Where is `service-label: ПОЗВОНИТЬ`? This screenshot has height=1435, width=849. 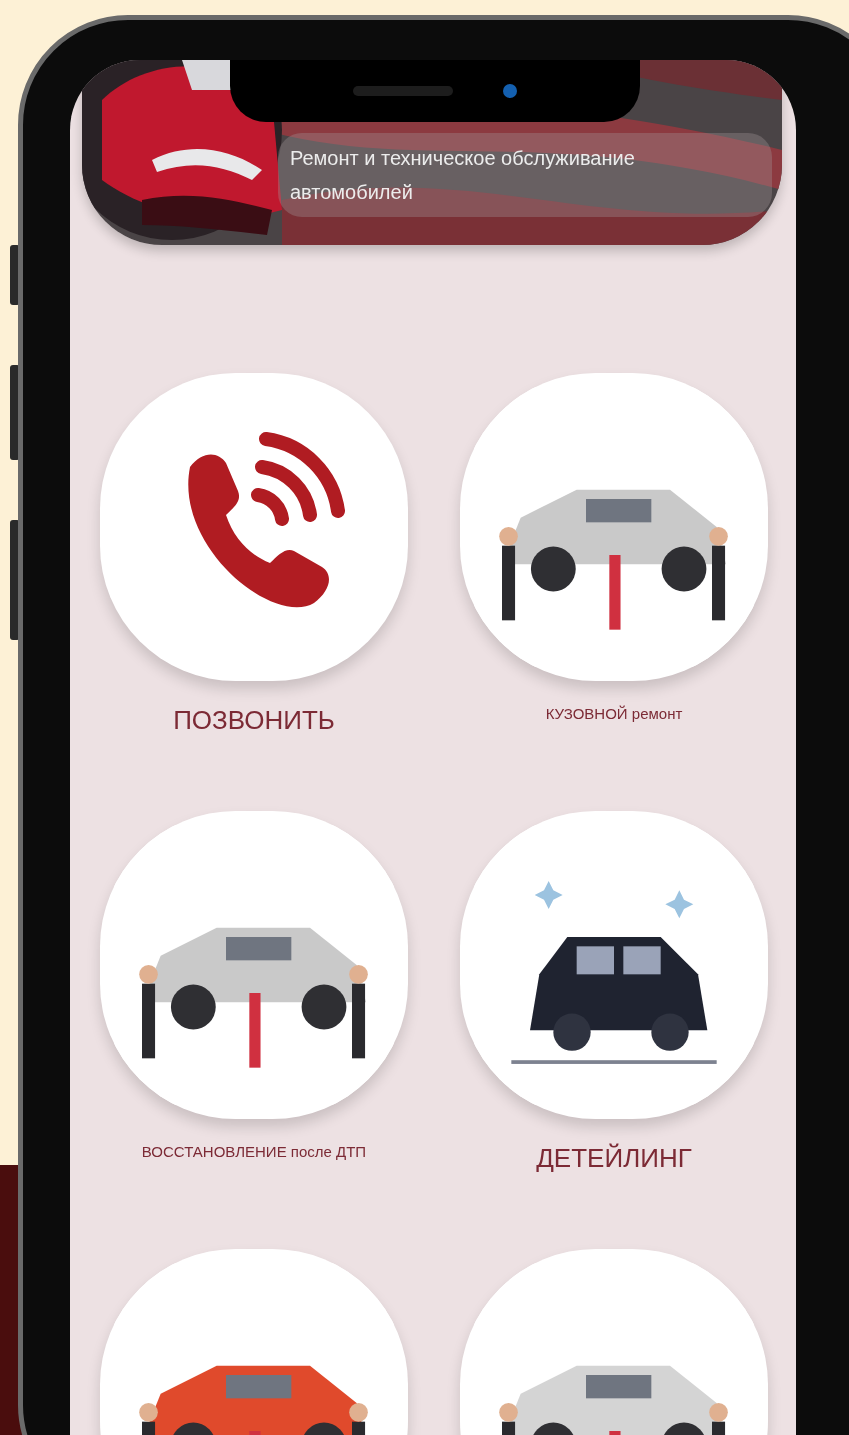
service-label: ПОЗВОНИТЬ is located at coordinates (254, 720).